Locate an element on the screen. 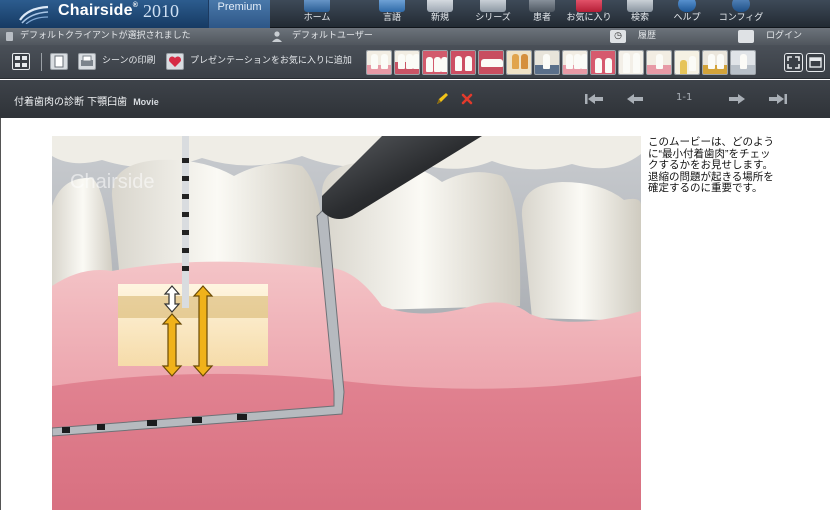 Image resolution: width=830 pixels, height=510 pixels. new-icon is located at coordinates (440, 6).